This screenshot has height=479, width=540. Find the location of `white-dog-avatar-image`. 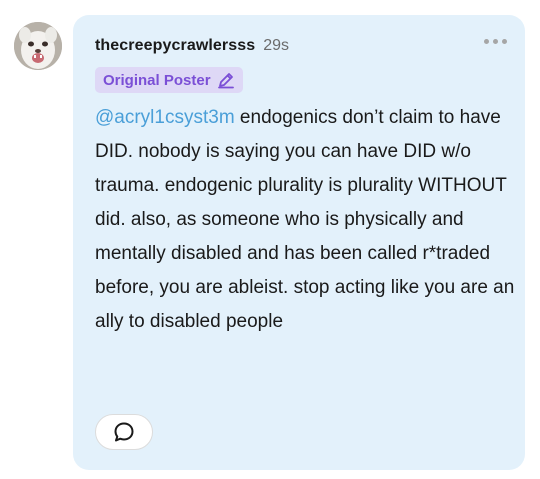

white-dog-avatar-image is located at coordinates (38, 46).